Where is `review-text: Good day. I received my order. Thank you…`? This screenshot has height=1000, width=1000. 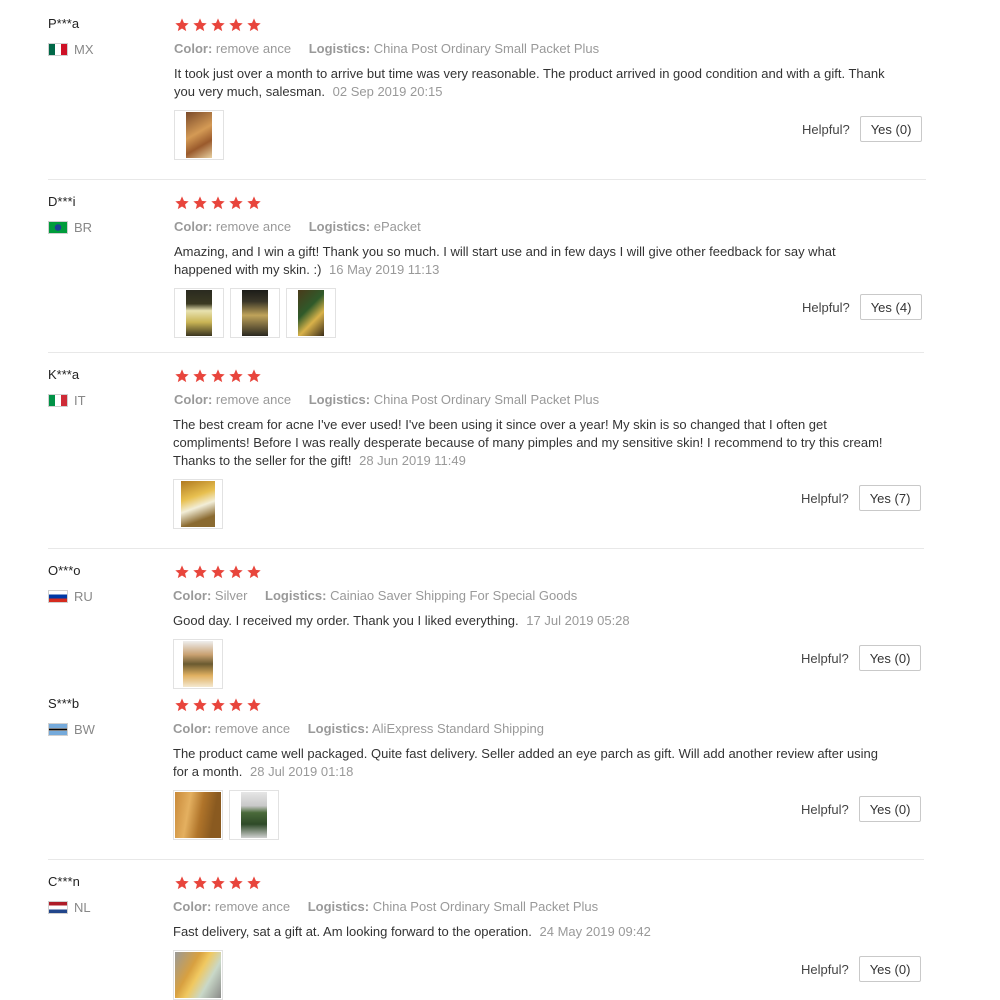 review-text: Good day. I received my order. Thank you… is located at coordinates (346, 620).